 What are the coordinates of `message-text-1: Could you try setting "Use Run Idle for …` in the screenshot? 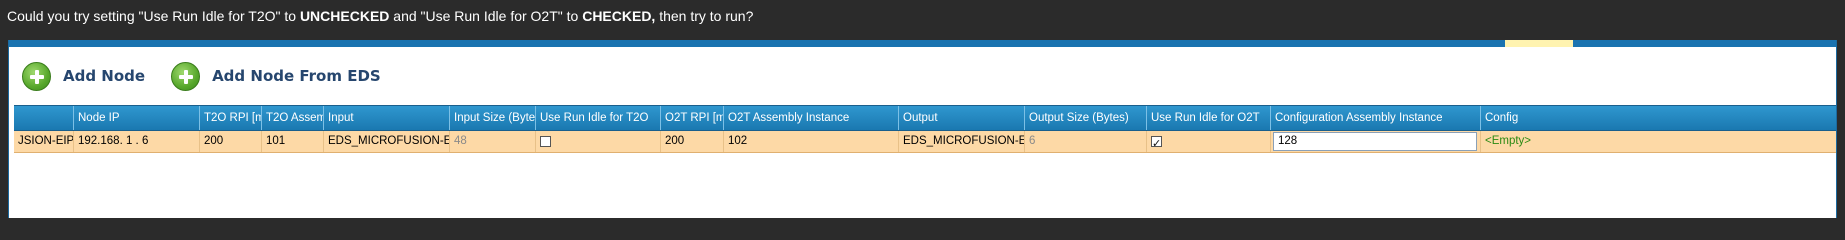 It's located at (153, 16).